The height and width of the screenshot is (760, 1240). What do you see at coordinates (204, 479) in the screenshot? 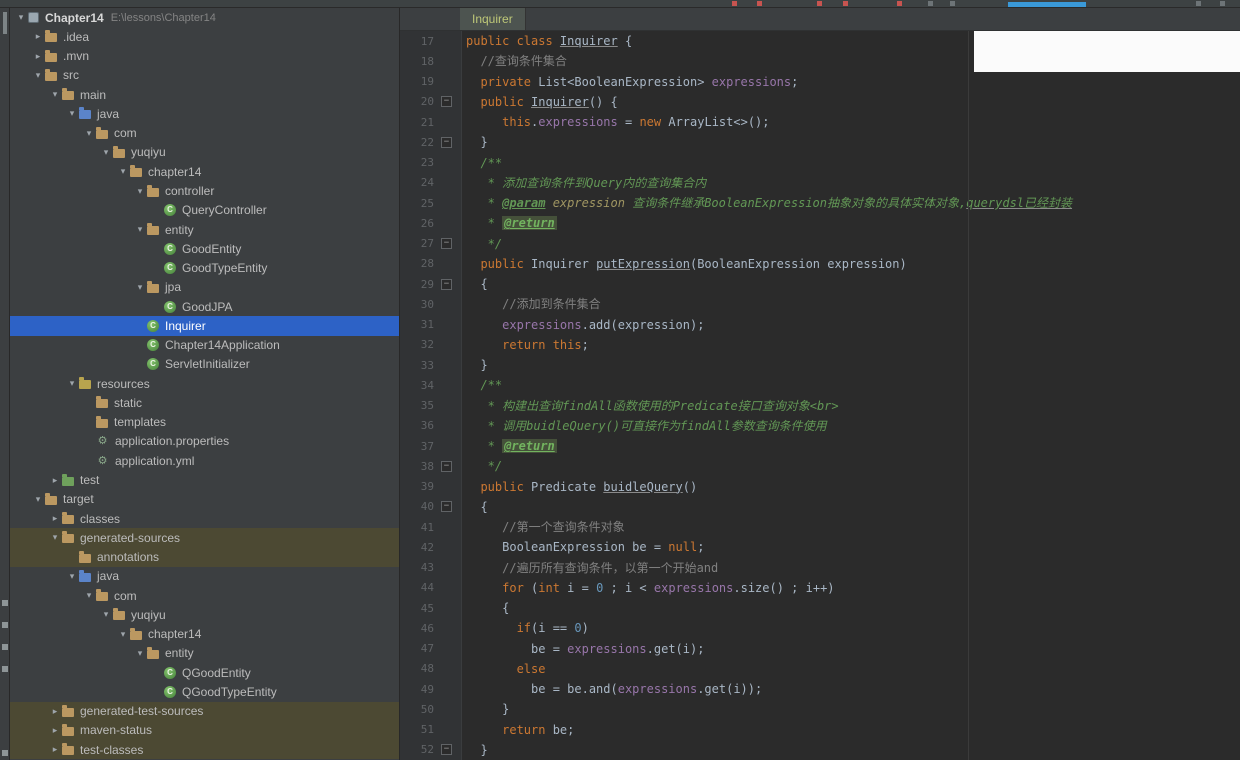
I see `tree-item-test: ▸ test` at bounding box center [204, 479].